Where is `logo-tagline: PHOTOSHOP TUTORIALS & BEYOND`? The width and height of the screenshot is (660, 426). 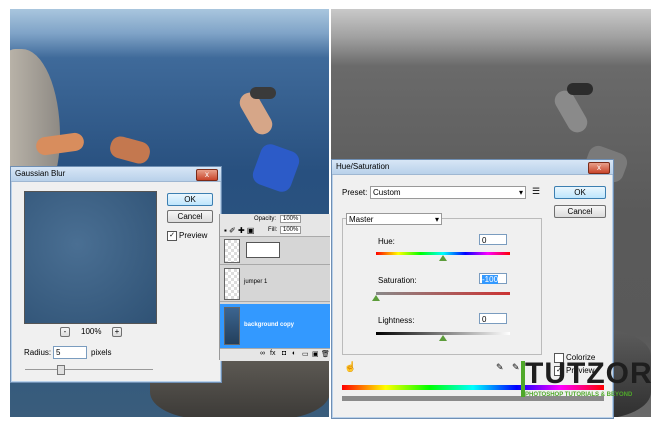
logo-tagline: PHOTOSHOP TUTORIALS & BEYOND is located at coordinates (579, 395).